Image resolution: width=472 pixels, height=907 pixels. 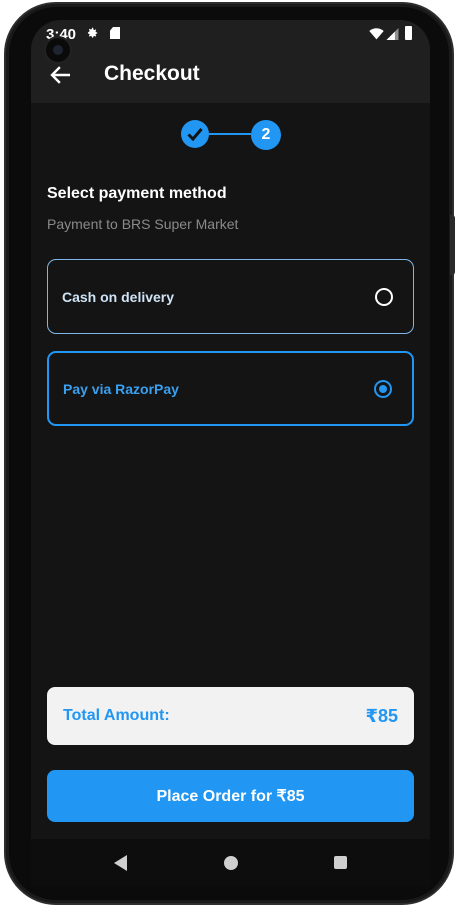 I want to click on wifi-icon, so click(x=376, y=34).